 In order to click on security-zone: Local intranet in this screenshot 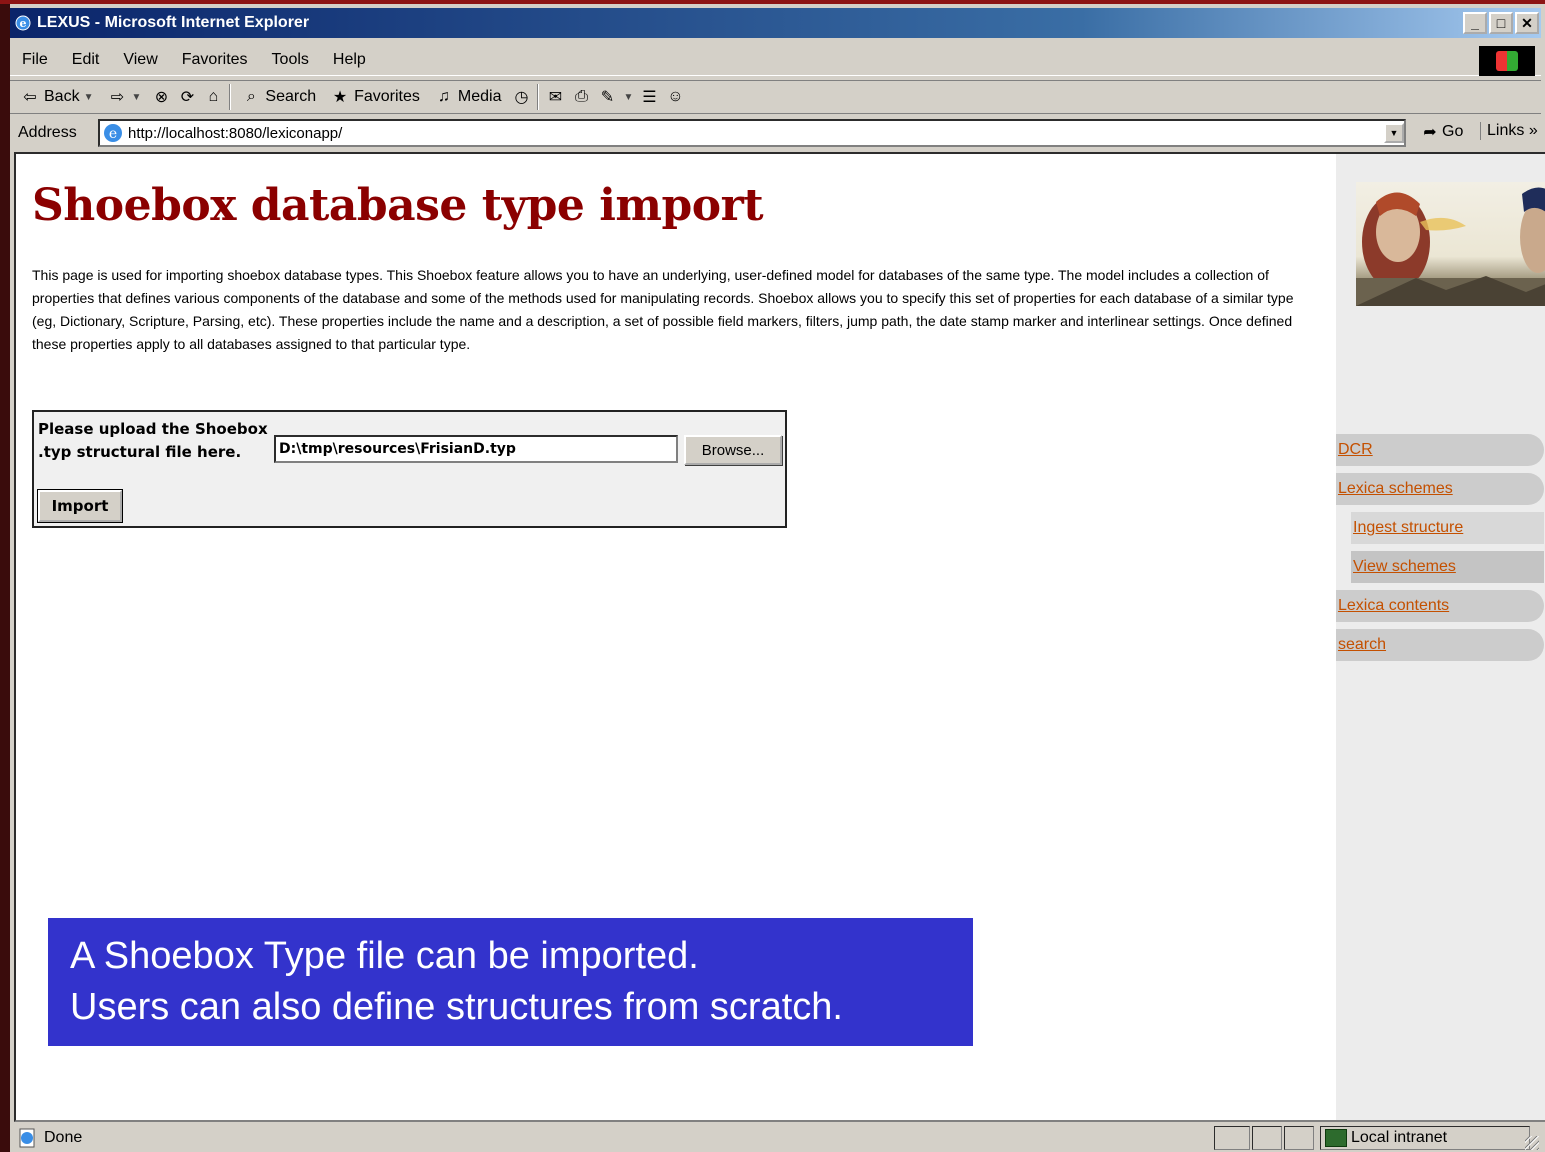, I will do `click(1425, 1138)`.